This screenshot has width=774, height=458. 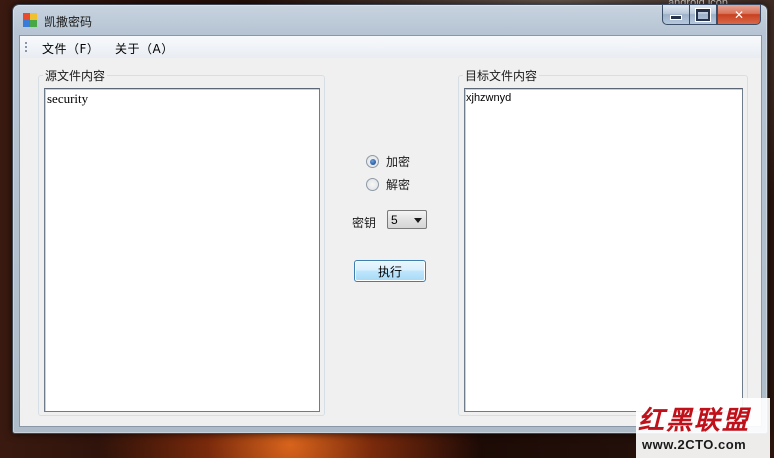 What do you see at coordinates (75, 75) in the screenshot?
I see `source-group-label: 源文件内容` at bounding box center [75, 75].